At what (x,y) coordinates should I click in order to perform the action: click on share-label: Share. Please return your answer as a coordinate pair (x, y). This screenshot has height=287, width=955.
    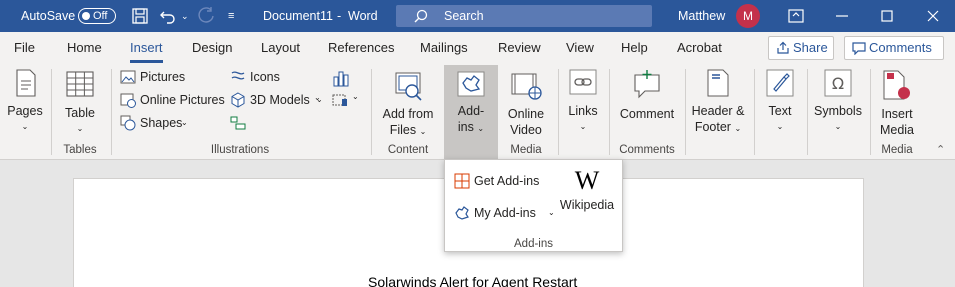
    Looking at the image, I should click on (810, 47).